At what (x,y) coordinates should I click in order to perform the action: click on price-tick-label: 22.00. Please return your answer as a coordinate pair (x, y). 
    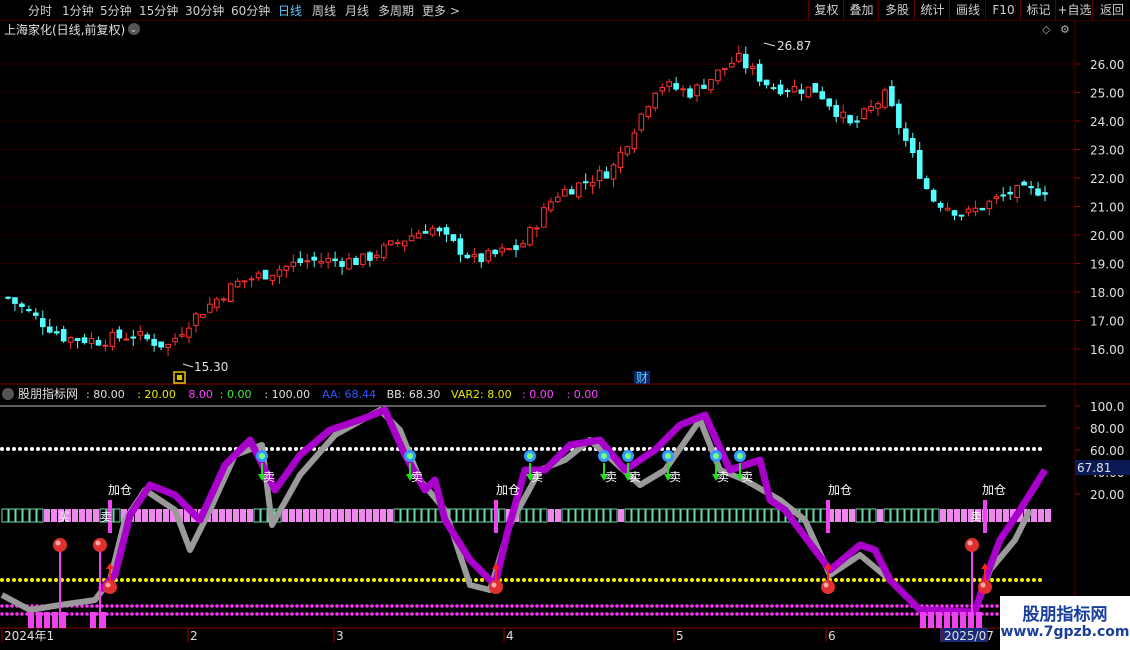
    Looking at the image, I should click on (1107, 179).